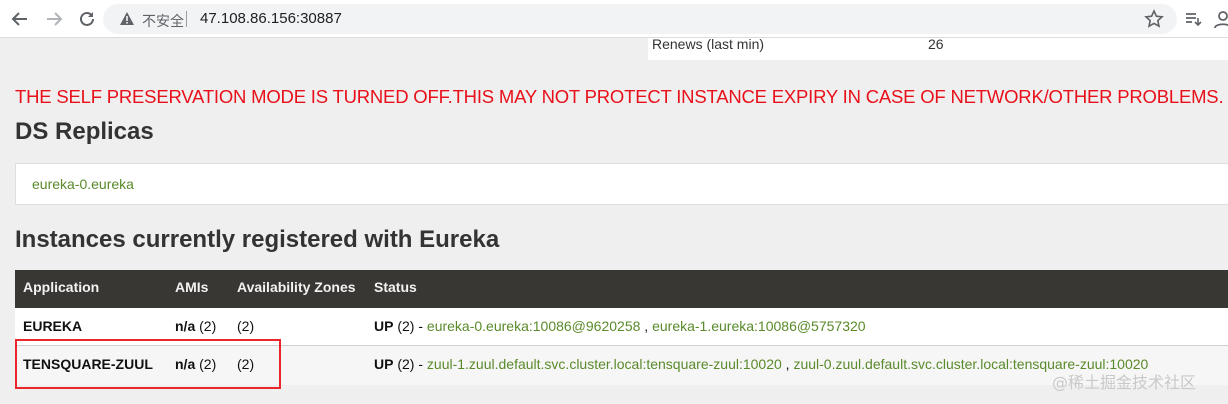  What do you see at coordinates (163, 21) in the screenshot?
I see `security-status: 不安全` at bounding box center [163, 21].